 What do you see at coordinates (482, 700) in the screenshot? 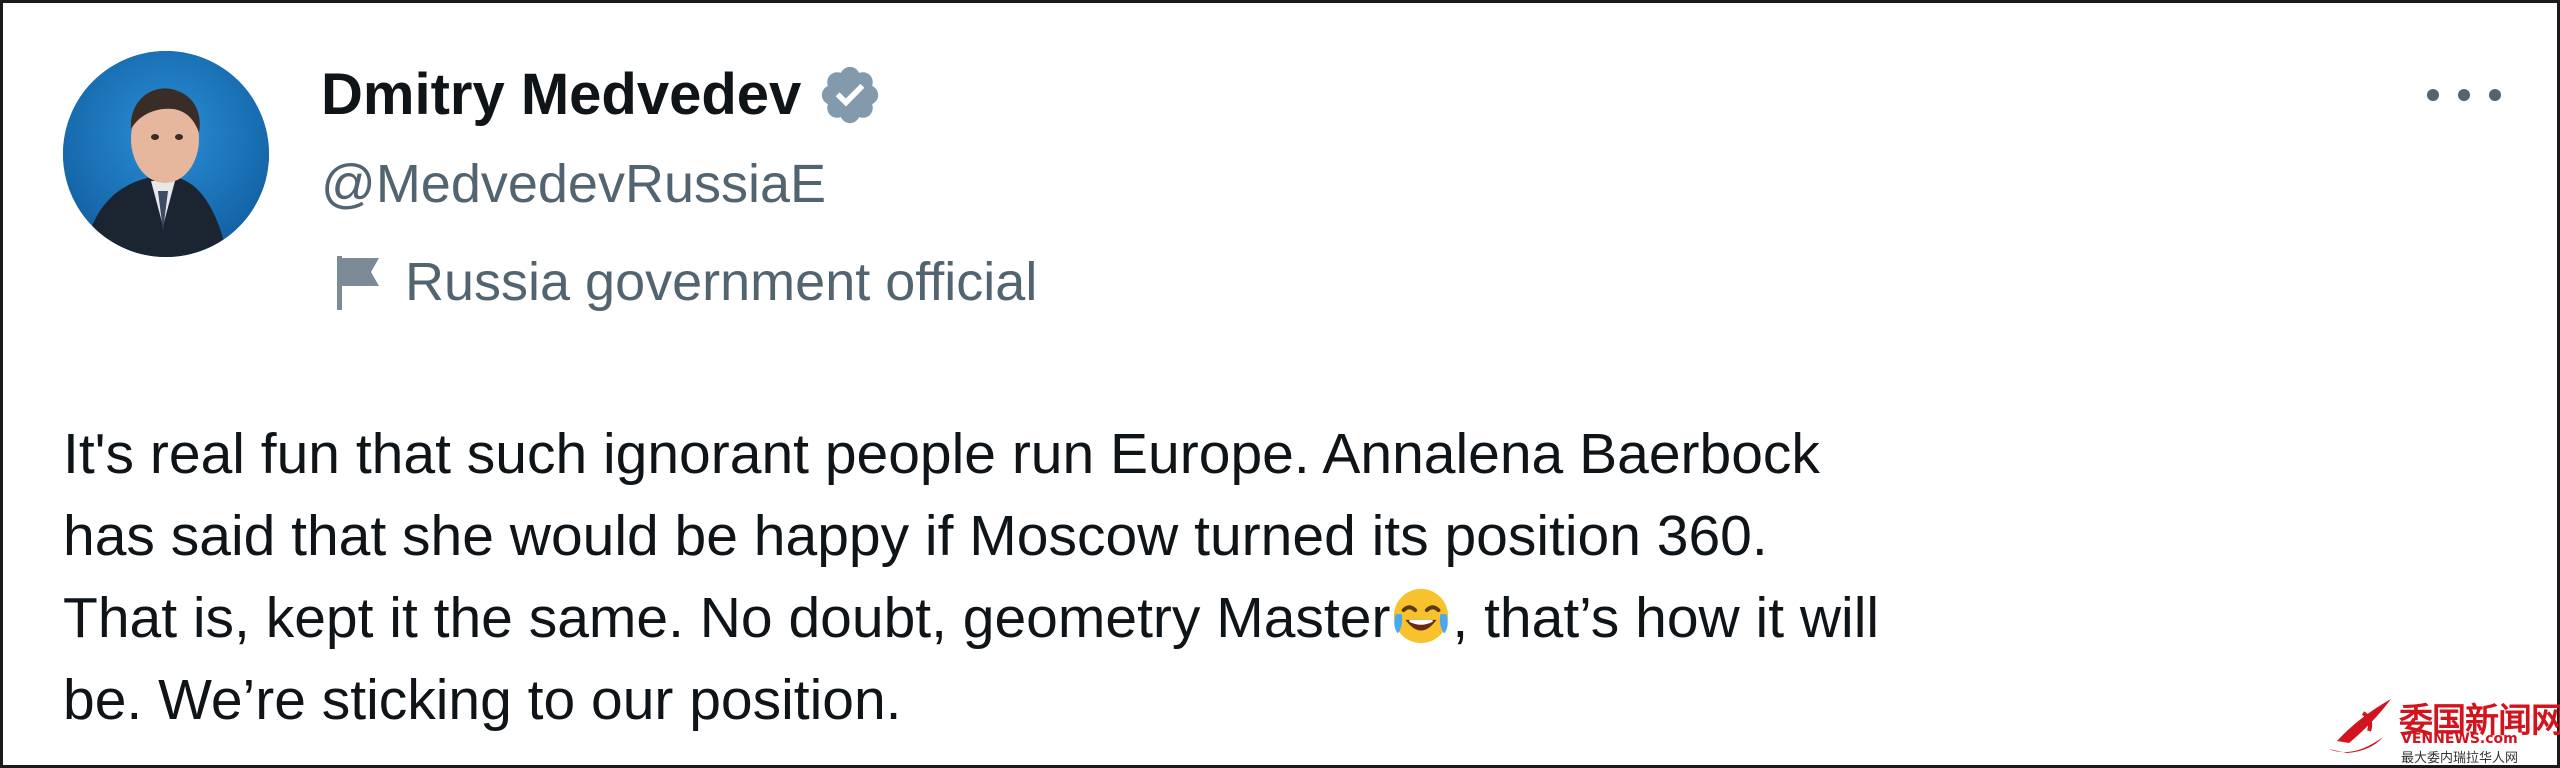
I see `tweet-line: be. We’re sticking to our position.` at bounding box center [482, 700].